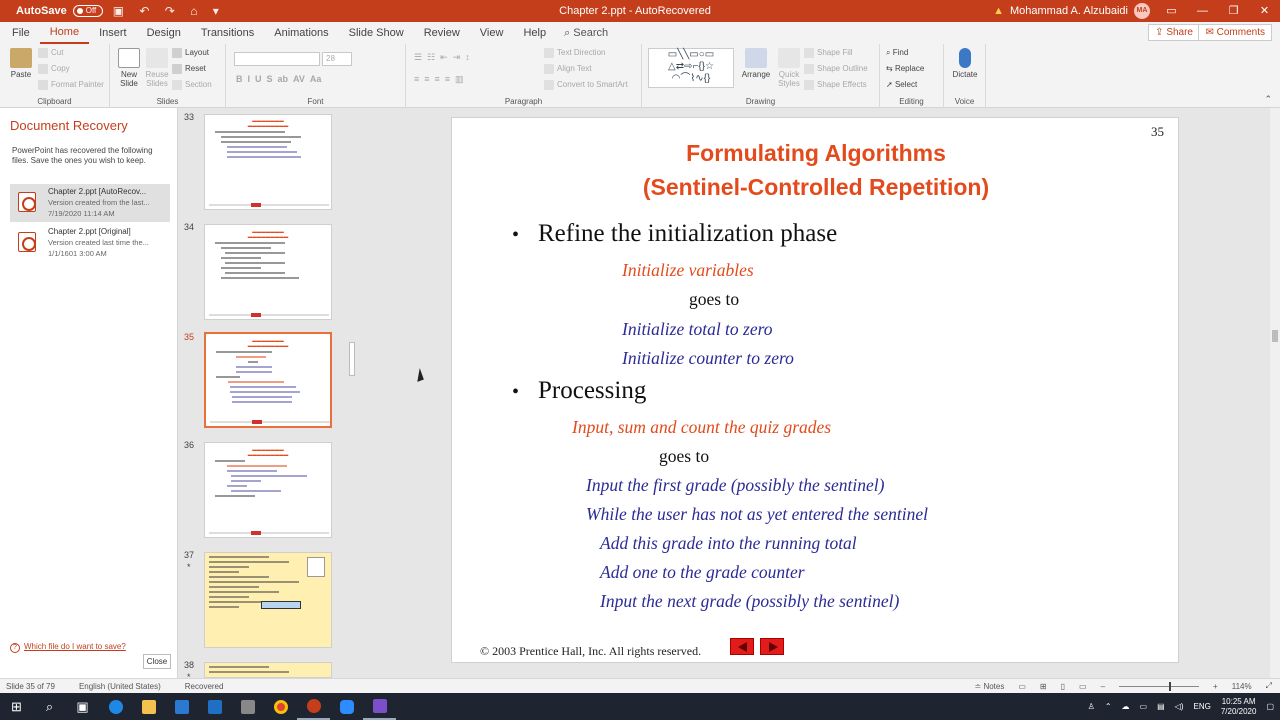 The image size is (1280, 720). Describe the element at coordinates (277, 59) in the screenshot. I see `font-name-combo` at that location.